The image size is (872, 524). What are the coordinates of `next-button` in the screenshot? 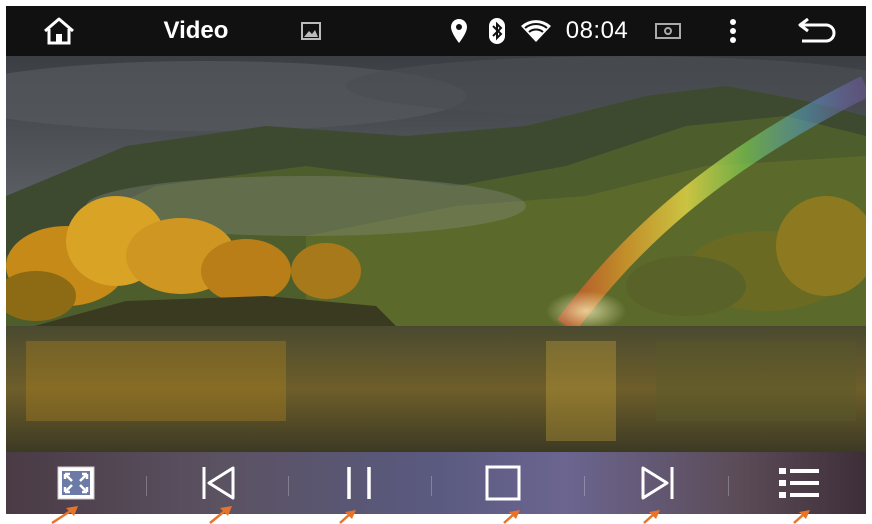 It's located at (657, 483).